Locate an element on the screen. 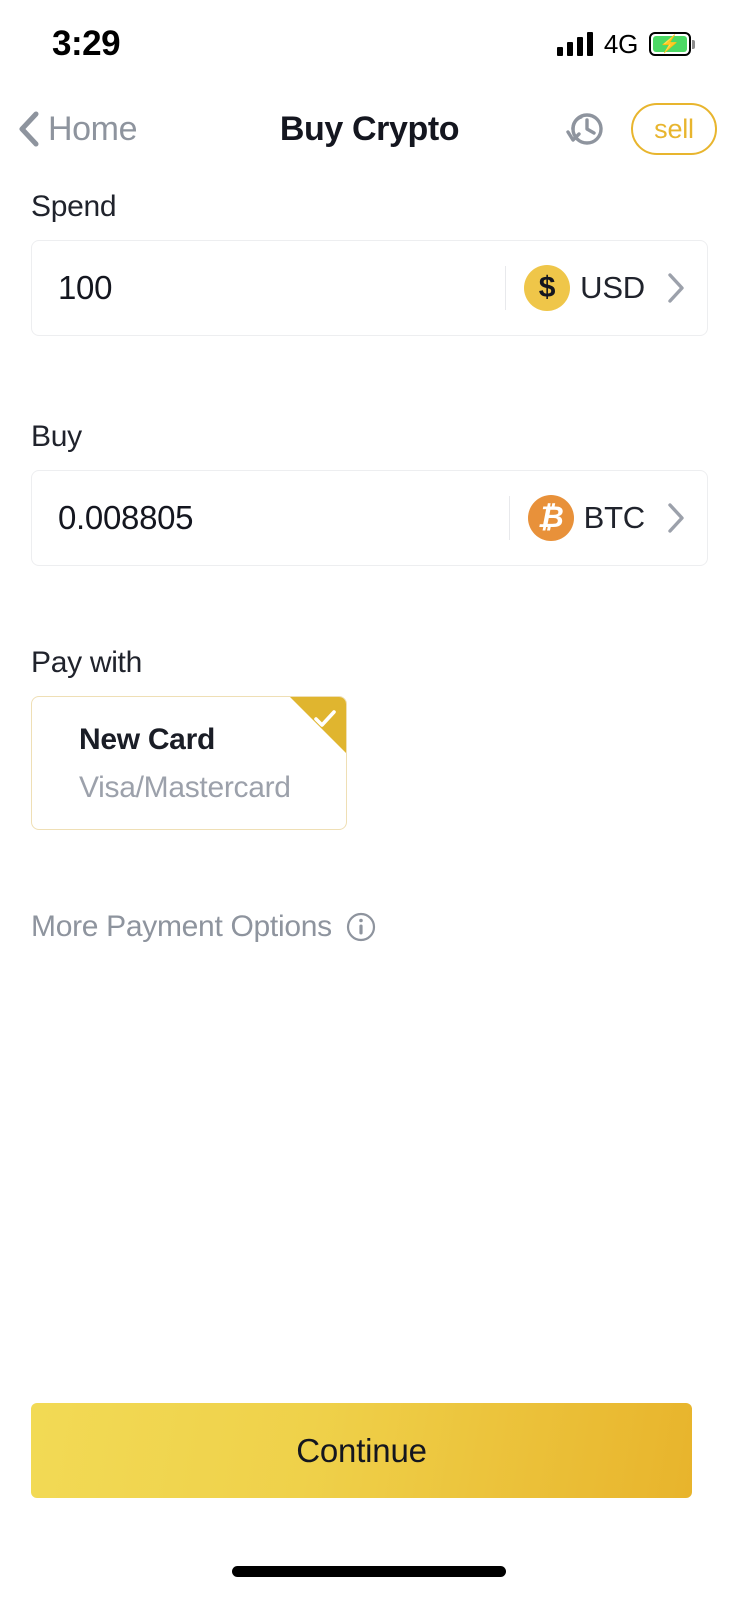 This screenshot has width=739, height=1600. sell-button: sell is located at coordinates (674, 129).